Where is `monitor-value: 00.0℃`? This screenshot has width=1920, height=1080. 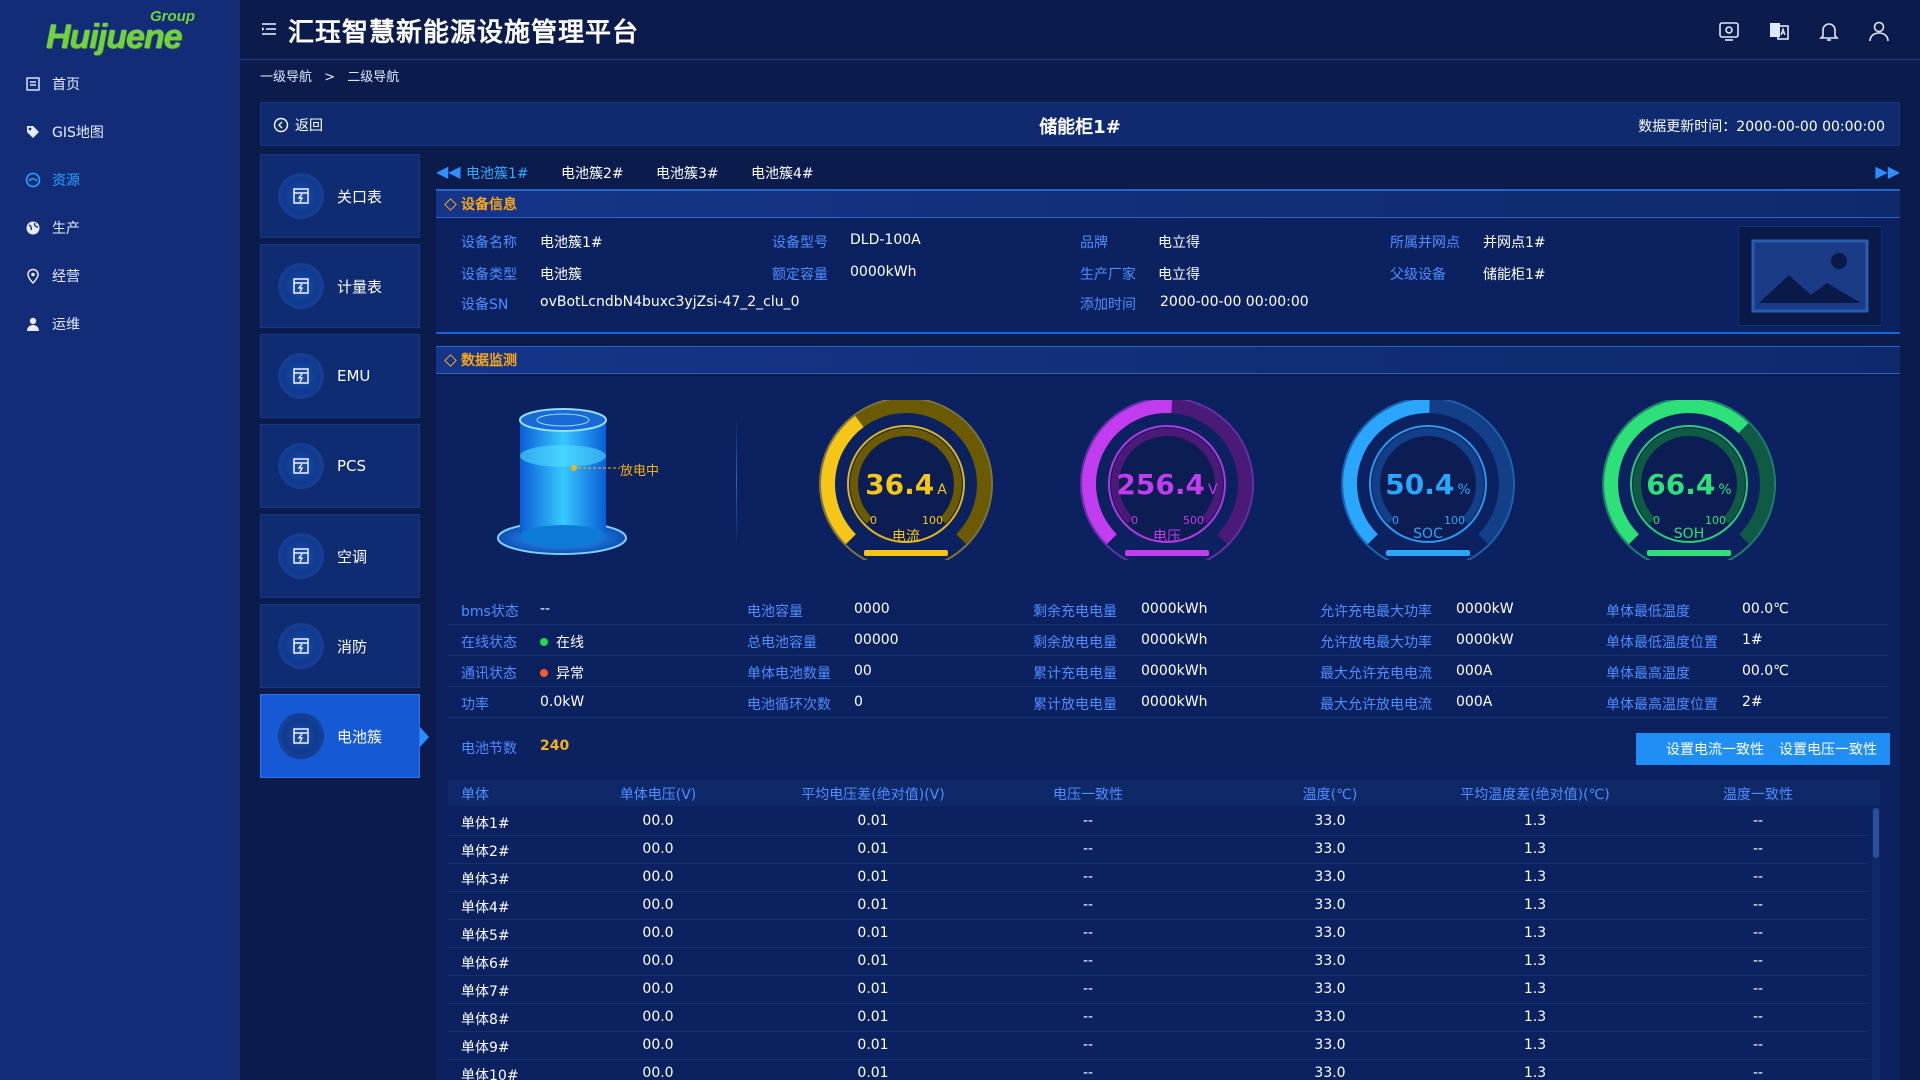
monitor-value: 00.0℃ is located at coordinates (1765, 671).